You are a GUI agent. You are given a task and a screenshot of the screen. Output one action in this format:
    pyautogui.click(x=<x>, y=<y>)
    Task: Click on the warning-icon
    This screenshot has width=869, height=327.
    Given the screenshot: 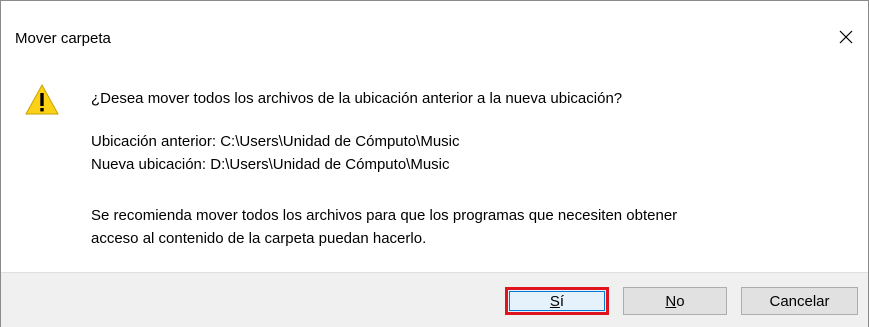 What is the action you would take?
    pyautogui.click(x=42, y=99)
    